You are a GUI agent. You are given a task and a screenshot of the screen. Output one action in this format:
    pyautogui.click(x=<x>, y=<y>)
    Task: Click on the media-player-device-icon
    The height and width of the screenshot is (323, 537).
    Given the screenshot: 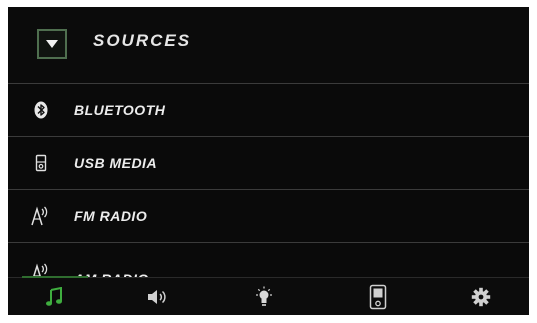 What is the action you would take?
    pyautogui.click(x=378, y=297)
    